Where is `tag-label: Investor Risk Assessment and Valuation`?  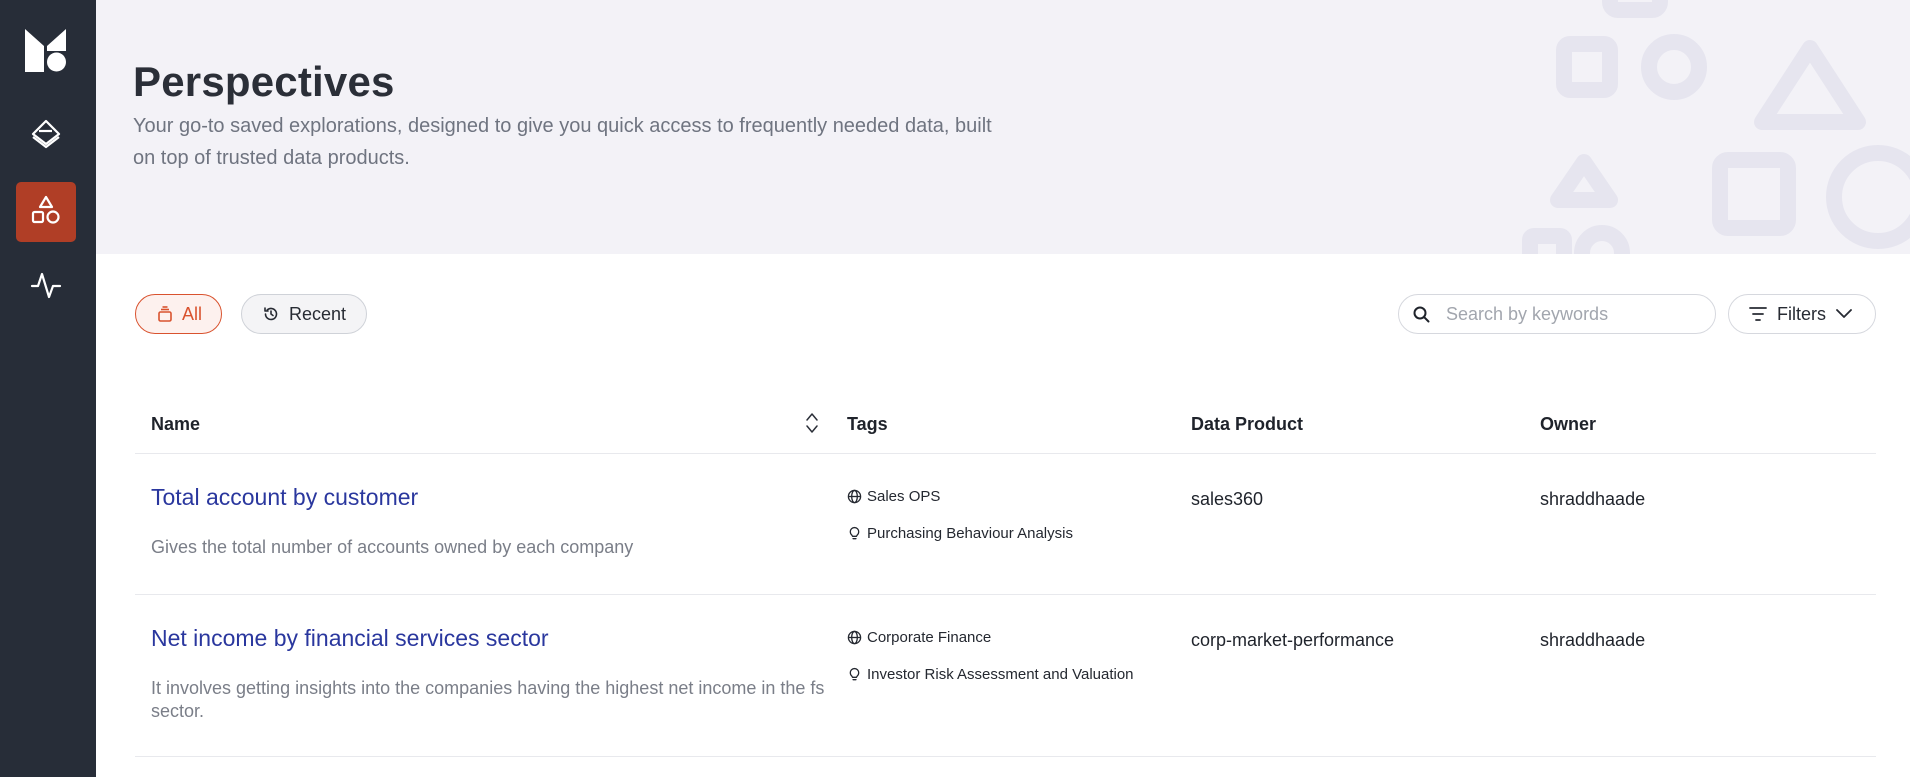
tag-label: Investor Risk Assessment and Valuation is located at coordinates (1000, 674).